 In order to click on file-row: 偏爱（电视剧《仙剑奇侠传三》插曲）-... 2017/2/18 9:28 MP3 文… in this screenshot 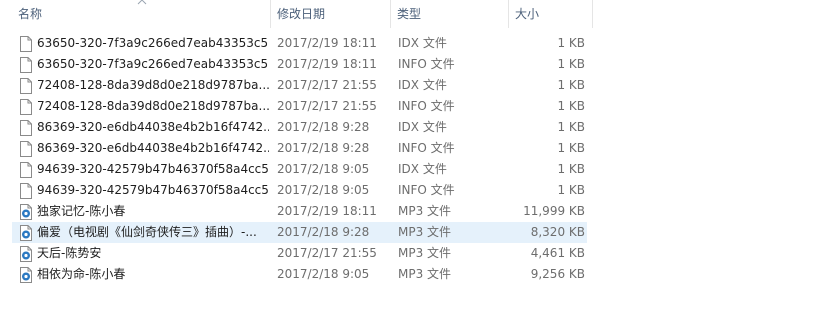, I will do `click(299, 232)`.